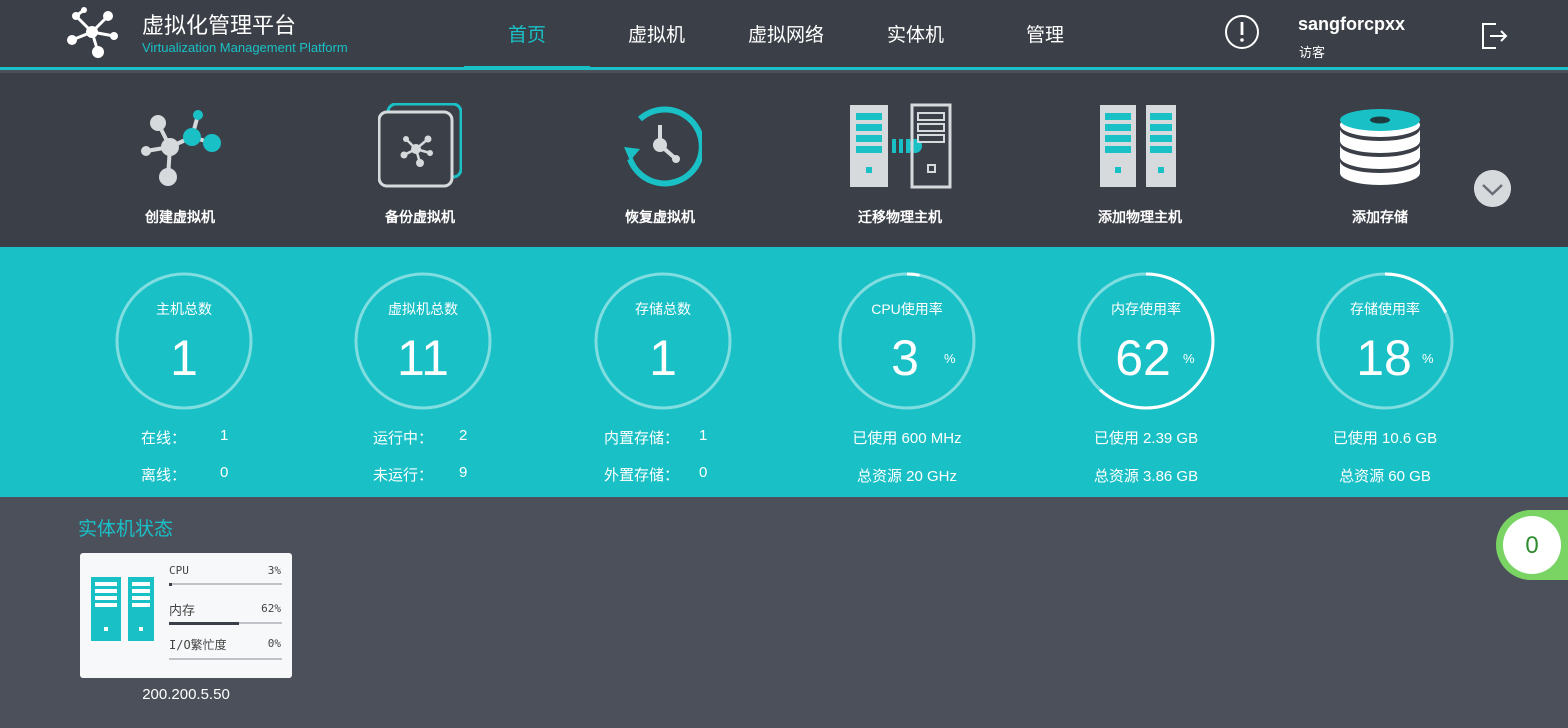  What do you see at coordinates (1242, 32) in the screenshot?
I see `alert-icon` at bounding box center [1242, 32].